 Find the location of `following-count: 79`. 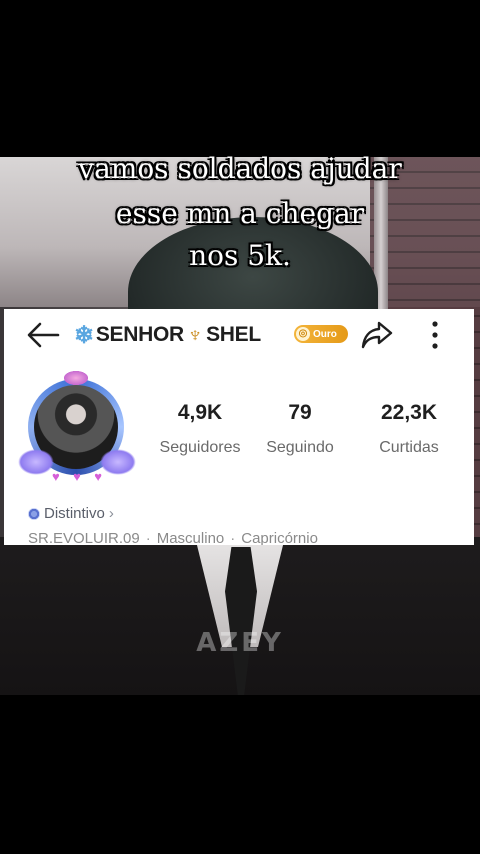

following-count: 79 is located at coordinates (300, 412).